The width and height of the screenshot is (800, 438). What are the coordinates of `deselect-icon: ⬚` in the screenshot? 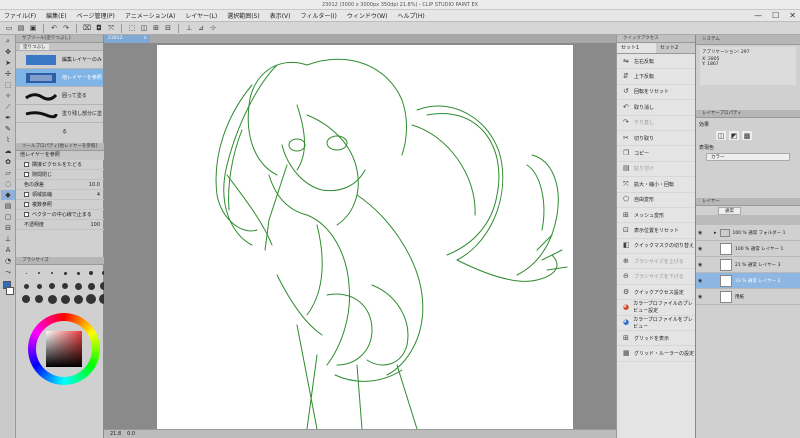 It's located at (132, 28).